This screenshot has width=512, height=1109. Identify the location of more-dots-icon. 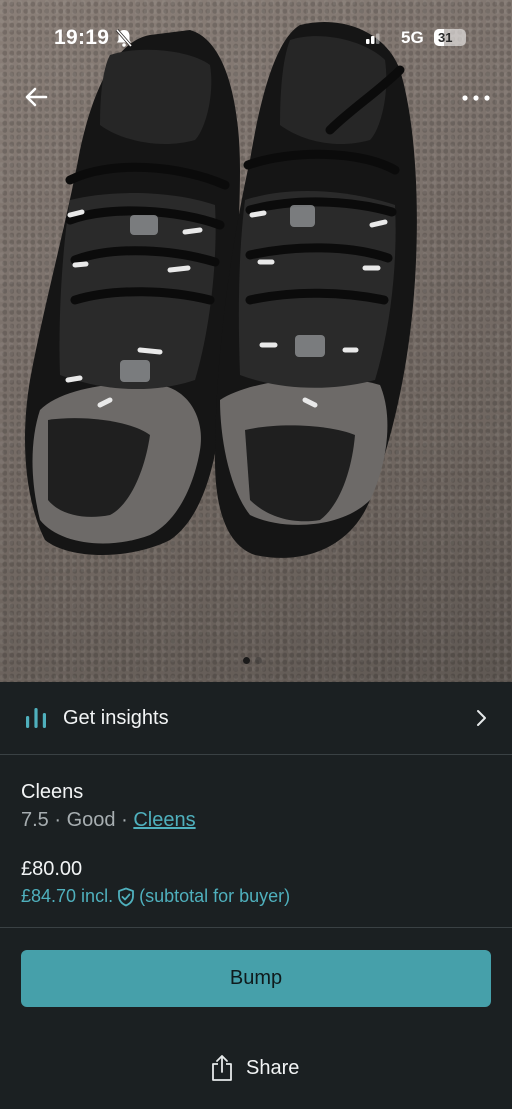
(476, 98).